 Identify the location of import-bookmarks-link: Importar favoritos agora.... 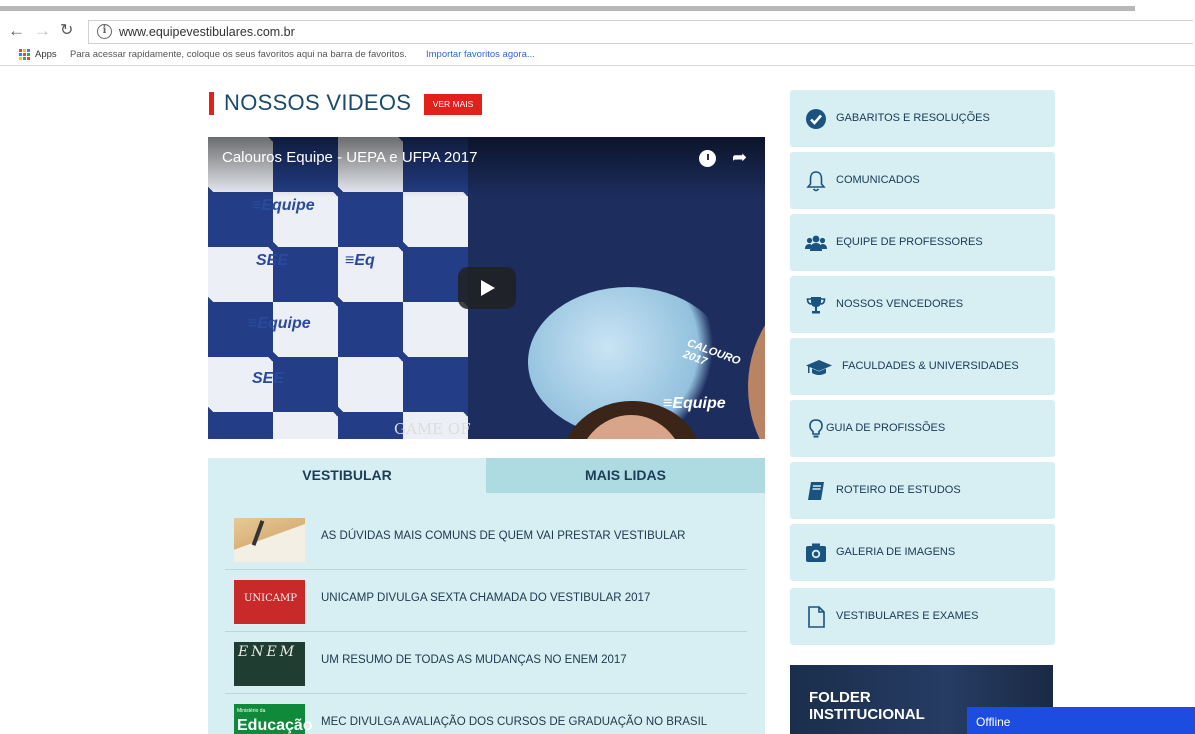
(480, 54).